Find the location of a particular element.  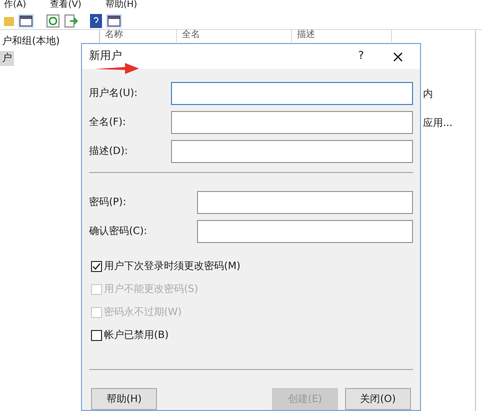

checkbox-label: 用户不能更改密码(S) is located at coordinates (151, 289).